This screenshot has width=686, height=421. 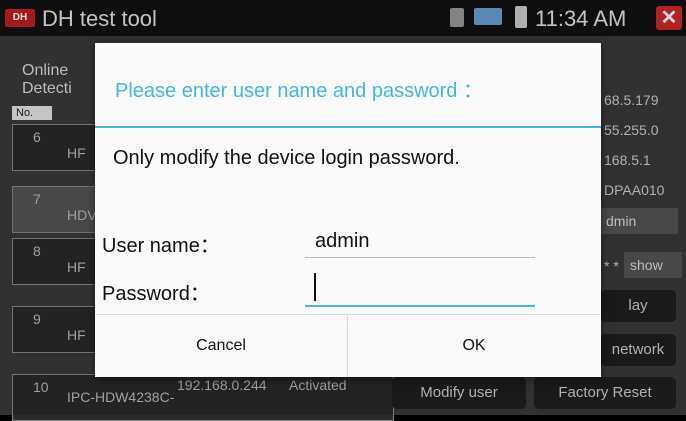 What do you see at coordinates (299, 91) in the screenshot?
I see `dialog-title: Please enter user name and password ：` at bounding box center [299, 91].